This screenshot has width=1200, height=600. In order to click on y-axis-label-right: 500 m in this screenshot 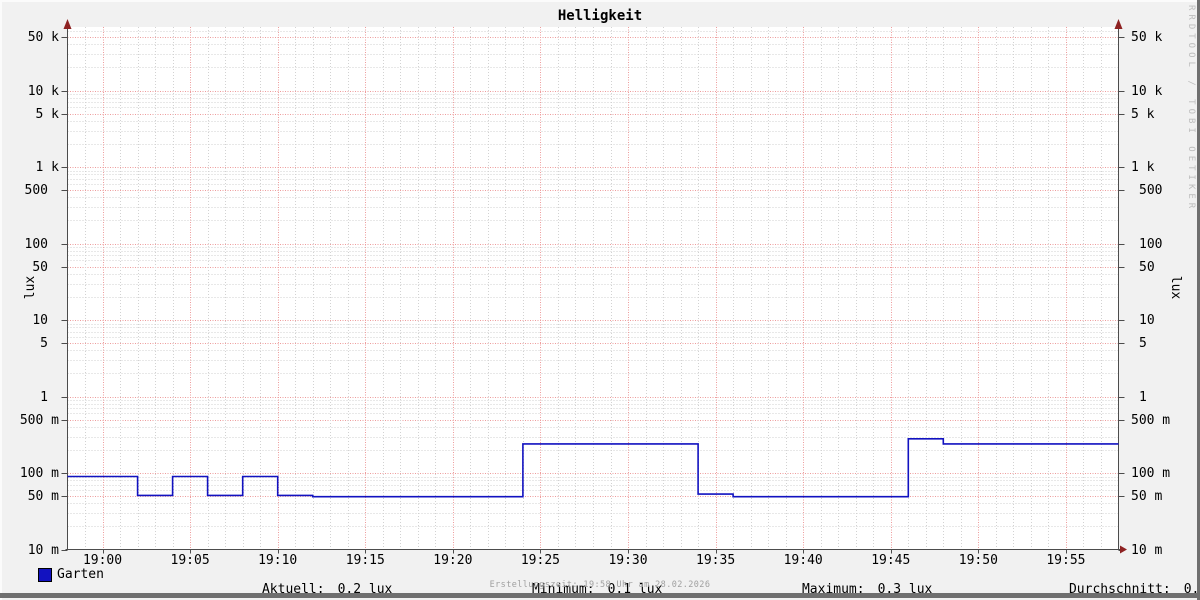, I will do `click(1151, 420)`.